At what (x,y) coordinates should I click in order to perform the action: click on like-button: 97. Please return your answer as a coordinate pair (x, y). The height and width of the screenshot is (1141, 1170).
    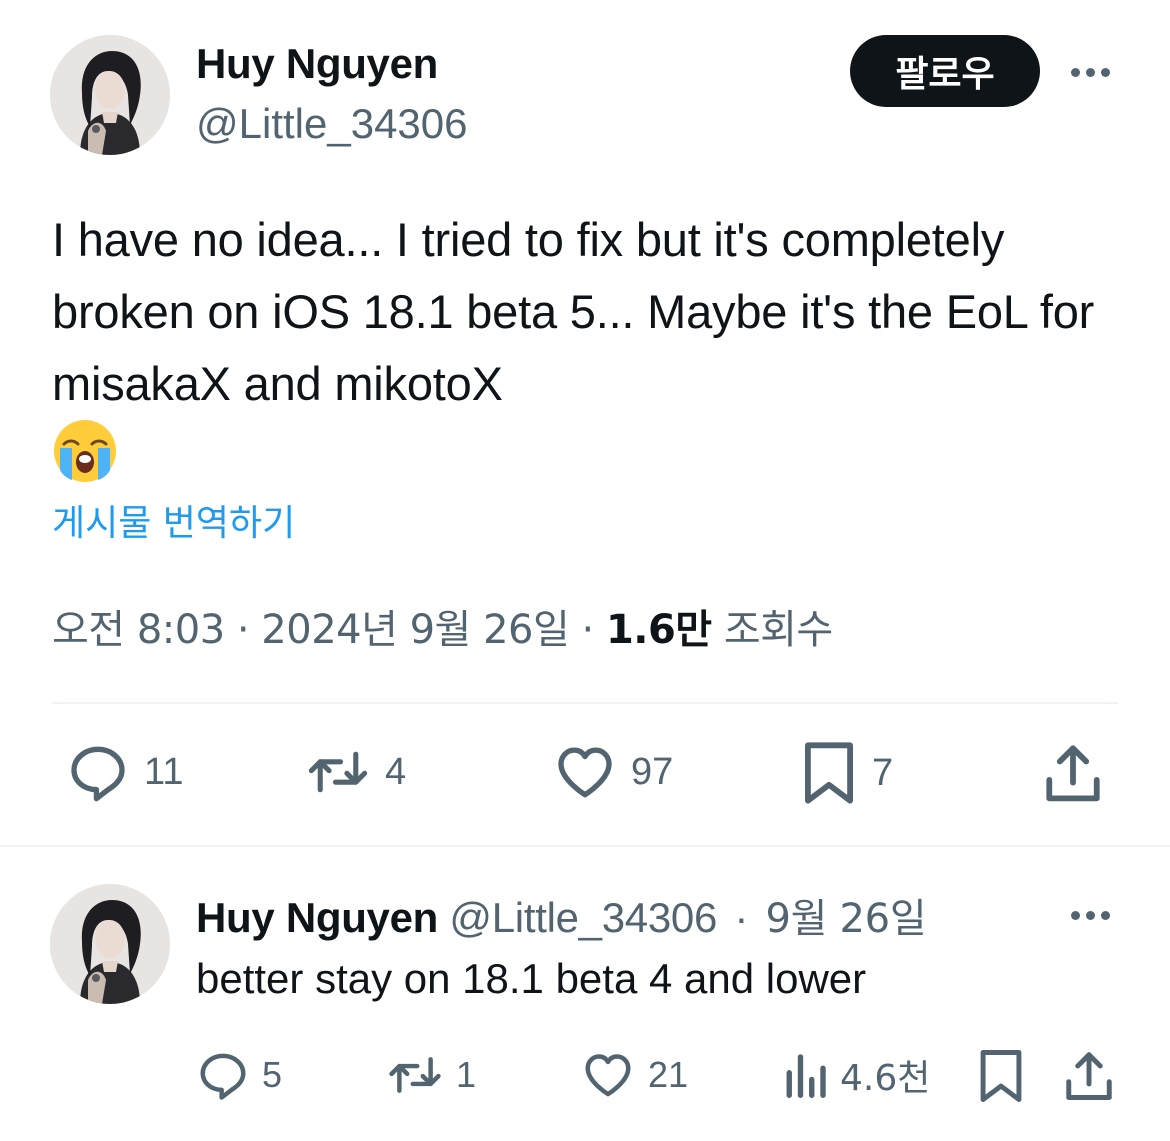
    Looking at the image, I should click on (613, 772).